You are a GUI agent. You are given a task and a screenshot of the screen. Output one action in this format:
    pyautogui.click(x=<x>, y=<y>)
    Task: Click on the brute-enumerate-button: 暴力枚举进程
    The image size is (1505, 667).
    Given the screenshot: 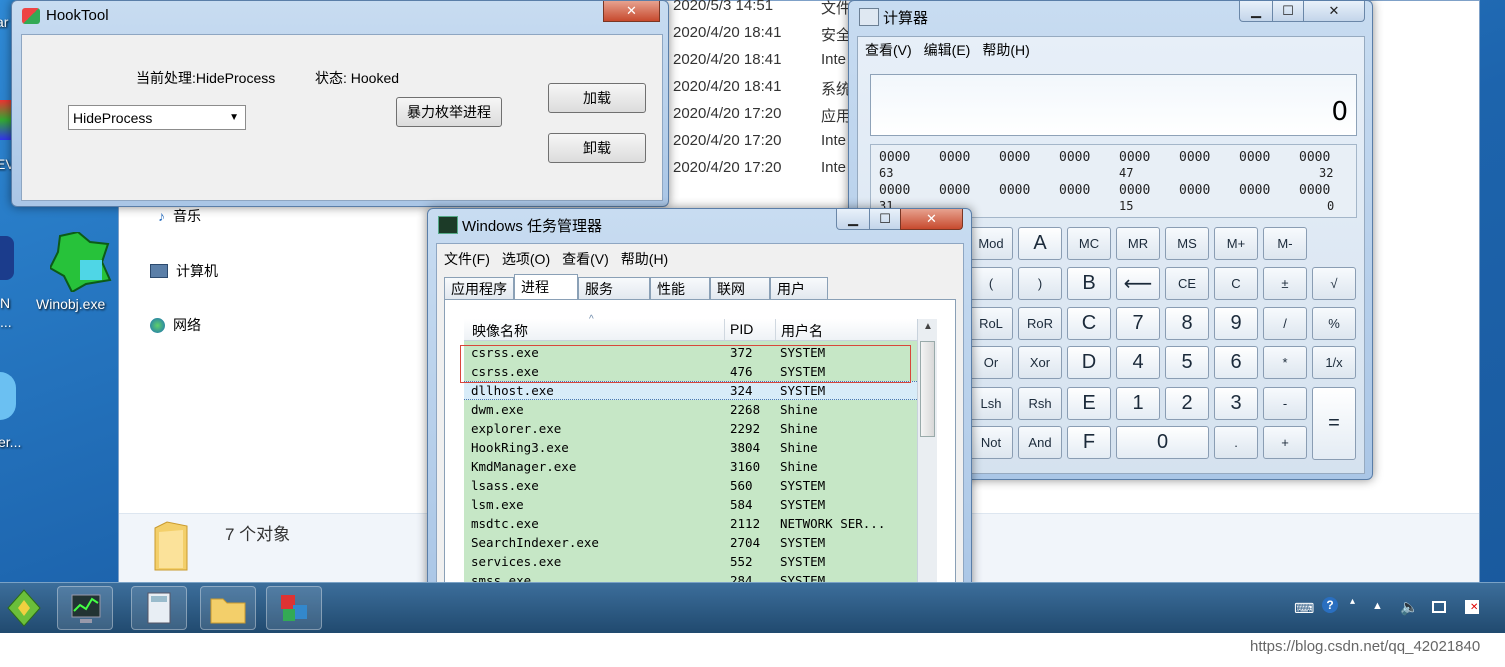 What is the action you would take?
    pyautogui.click(x=449, y=112)
    